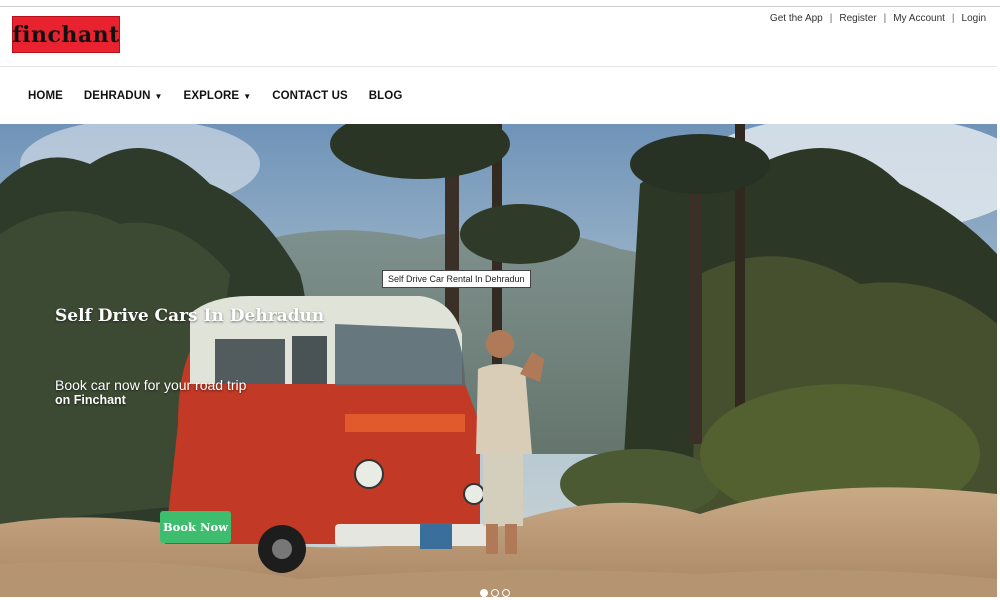 The height and width of the screenshot is (600, 1000). What do you see at coordinates (796, 18) in the screenshot?
I see `get-the-app-link: Get the App` at bounding box center [796, 18].